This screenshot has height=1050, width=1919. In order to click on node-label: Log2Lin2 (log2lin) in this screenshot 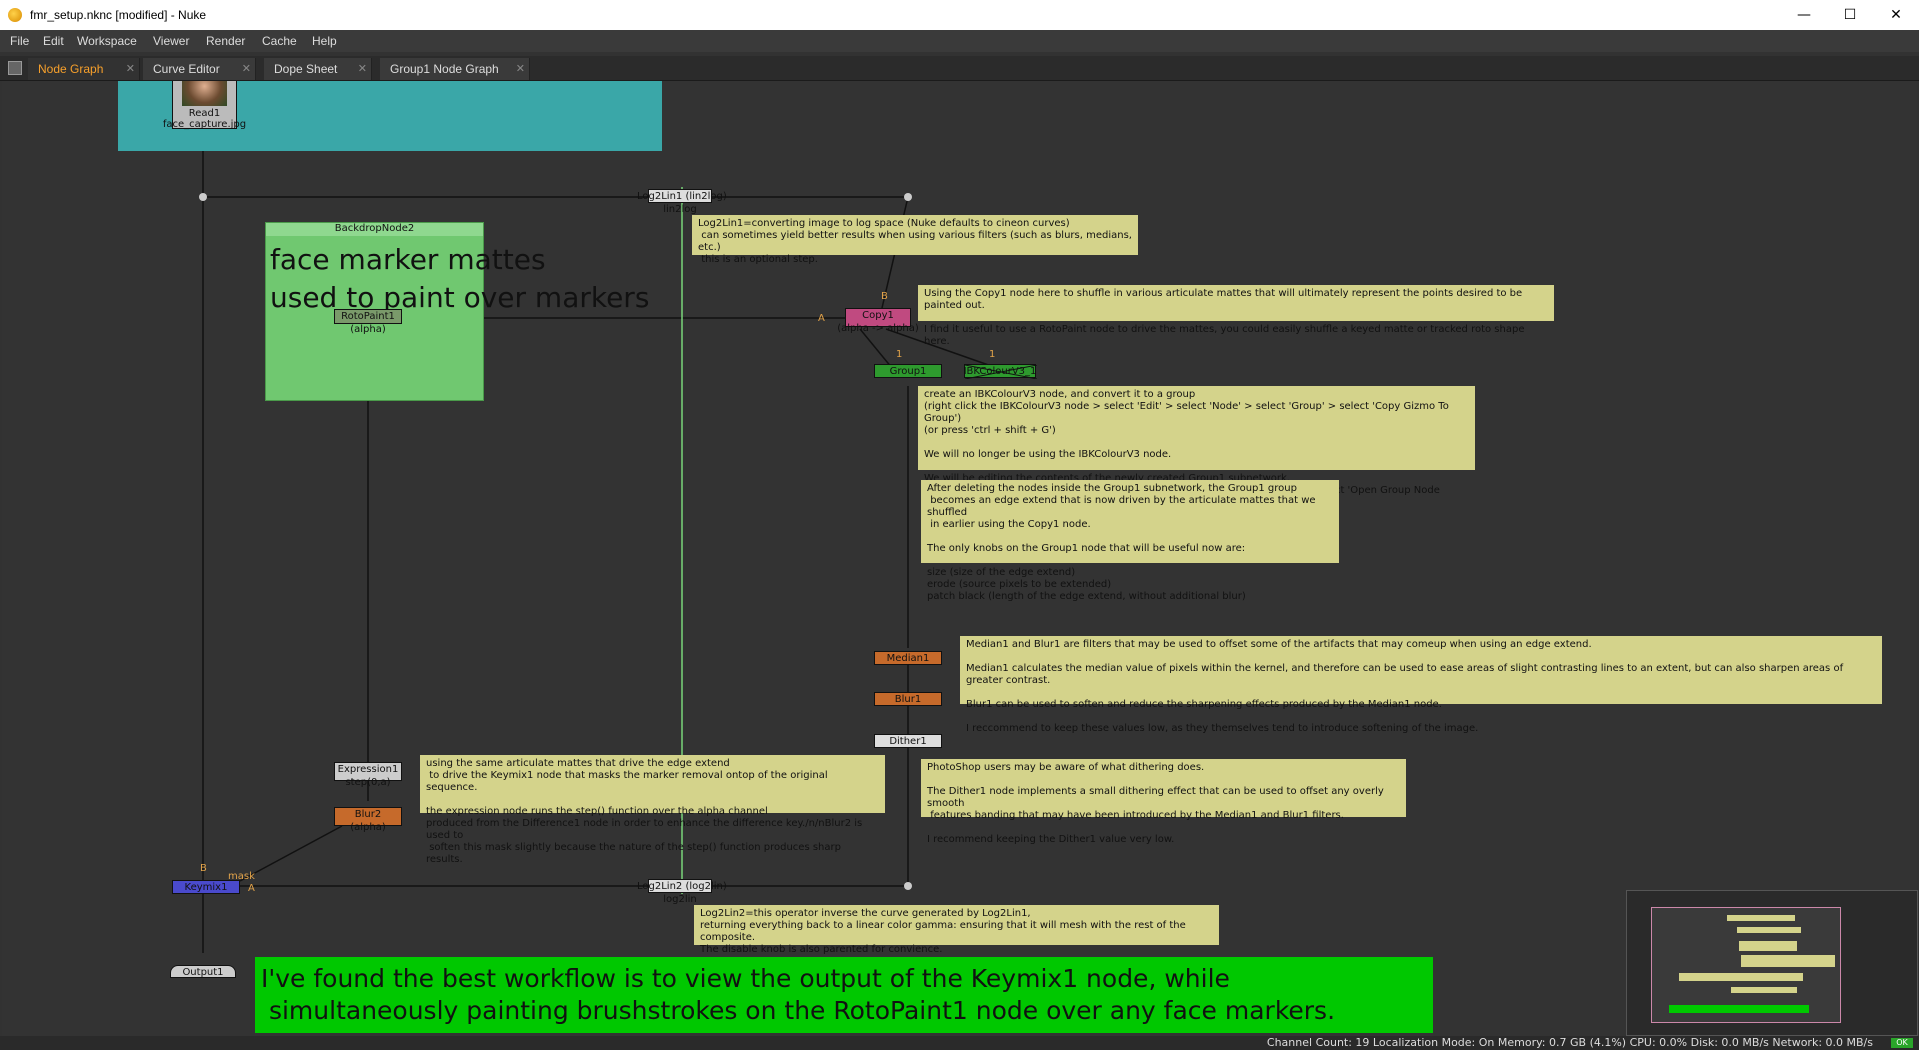, I will do `click(682, 886)`.